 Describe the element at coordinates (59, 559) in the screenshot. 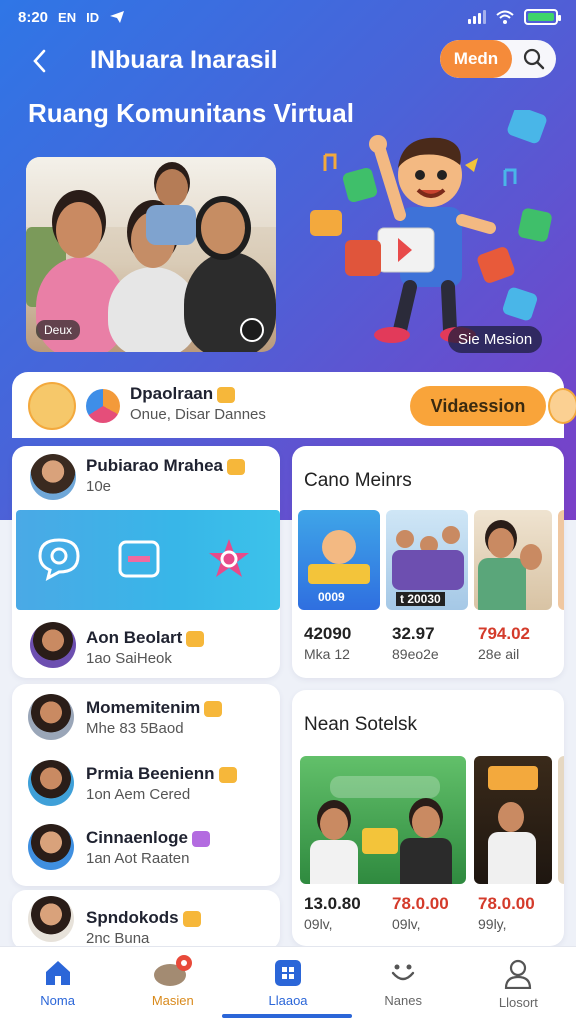

I see `chat-icon` at that location.